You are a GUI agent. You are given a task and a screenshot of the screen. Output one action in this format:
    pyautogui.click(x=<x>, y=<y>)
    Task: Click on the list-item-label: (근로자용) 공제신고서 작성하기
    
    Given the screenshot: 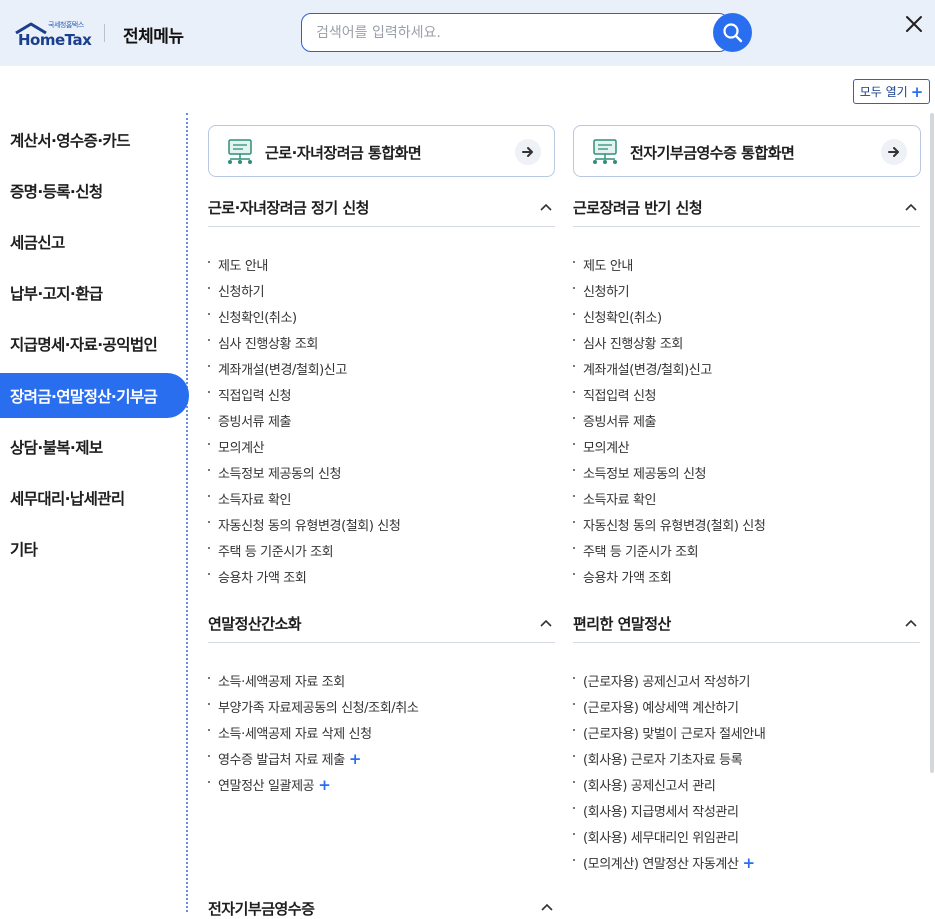 What is the action you would take?
    pyautogui.click(x=667, y=682)
    